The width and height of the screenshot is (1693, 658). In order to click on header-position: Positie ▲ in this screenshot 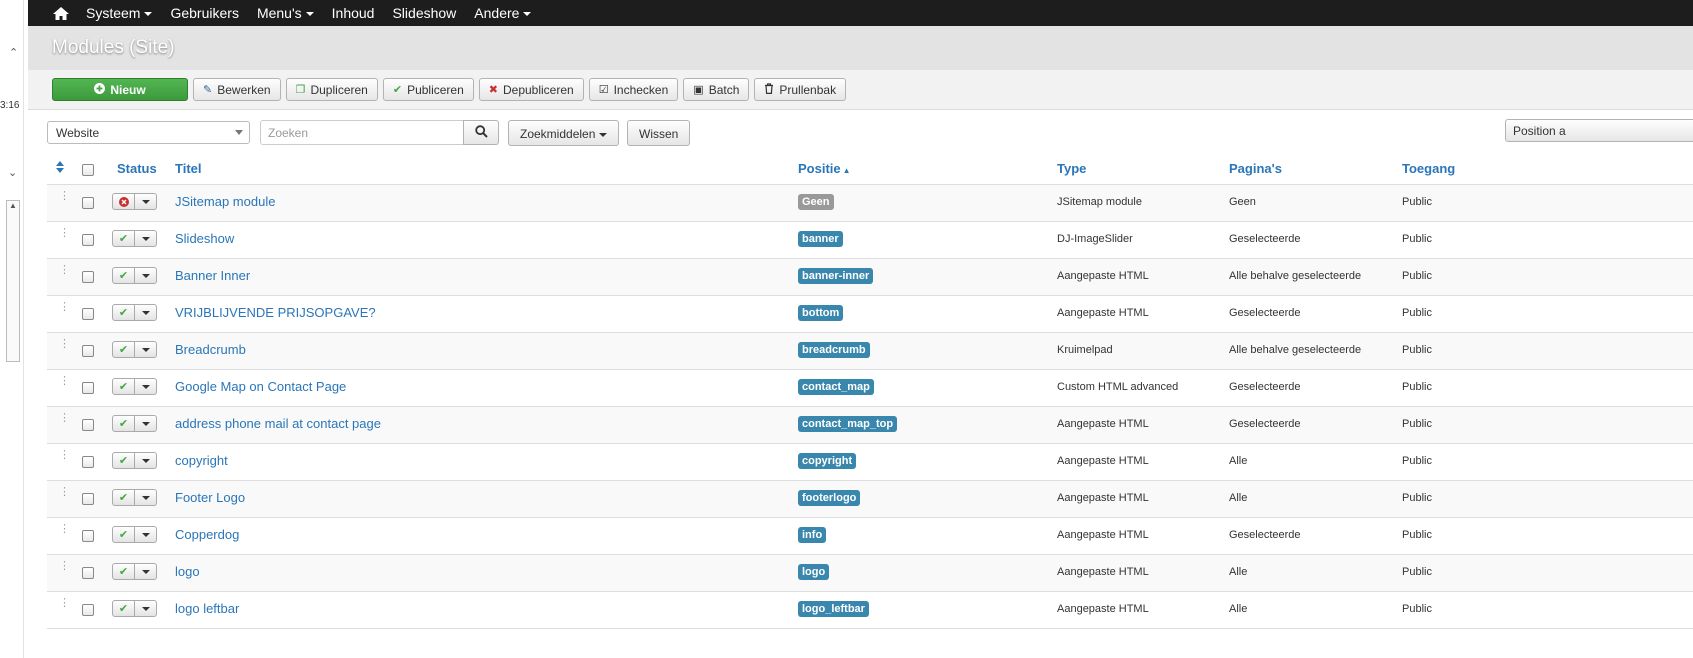, I will do `click(824, 168)`.